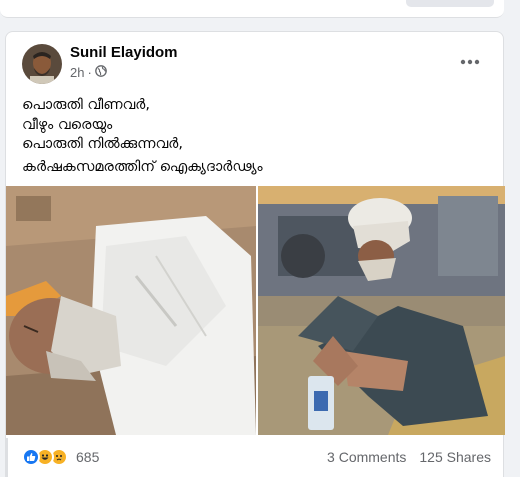  I want to click on post-text-line: പൊരുതി വീണവർ,, so click(86, 105).